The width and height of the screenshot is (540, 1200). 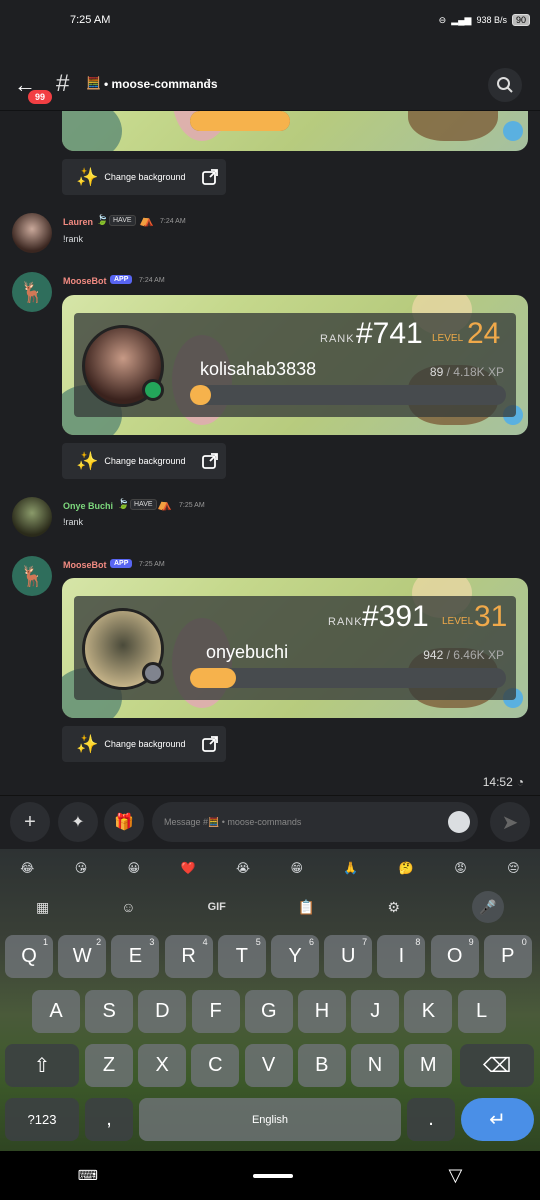 I want to click on sticker-icon: ☺, so click(x=128, y=907).